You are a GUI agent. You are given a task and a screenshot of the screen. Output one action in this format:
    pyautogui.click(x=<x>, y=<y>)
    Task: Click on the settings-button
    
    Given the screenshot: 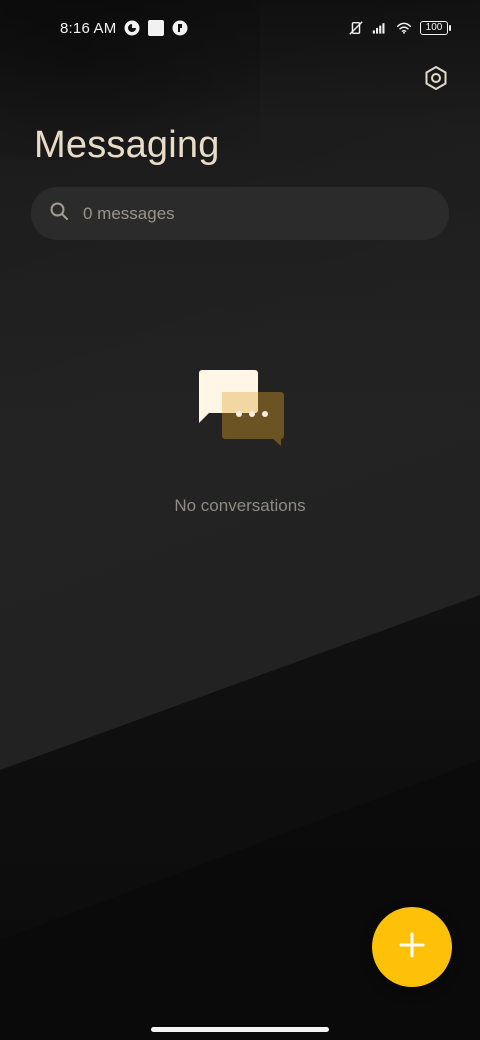 What is the action you would take?
    pyautogui.click(x=436, y=80)
    